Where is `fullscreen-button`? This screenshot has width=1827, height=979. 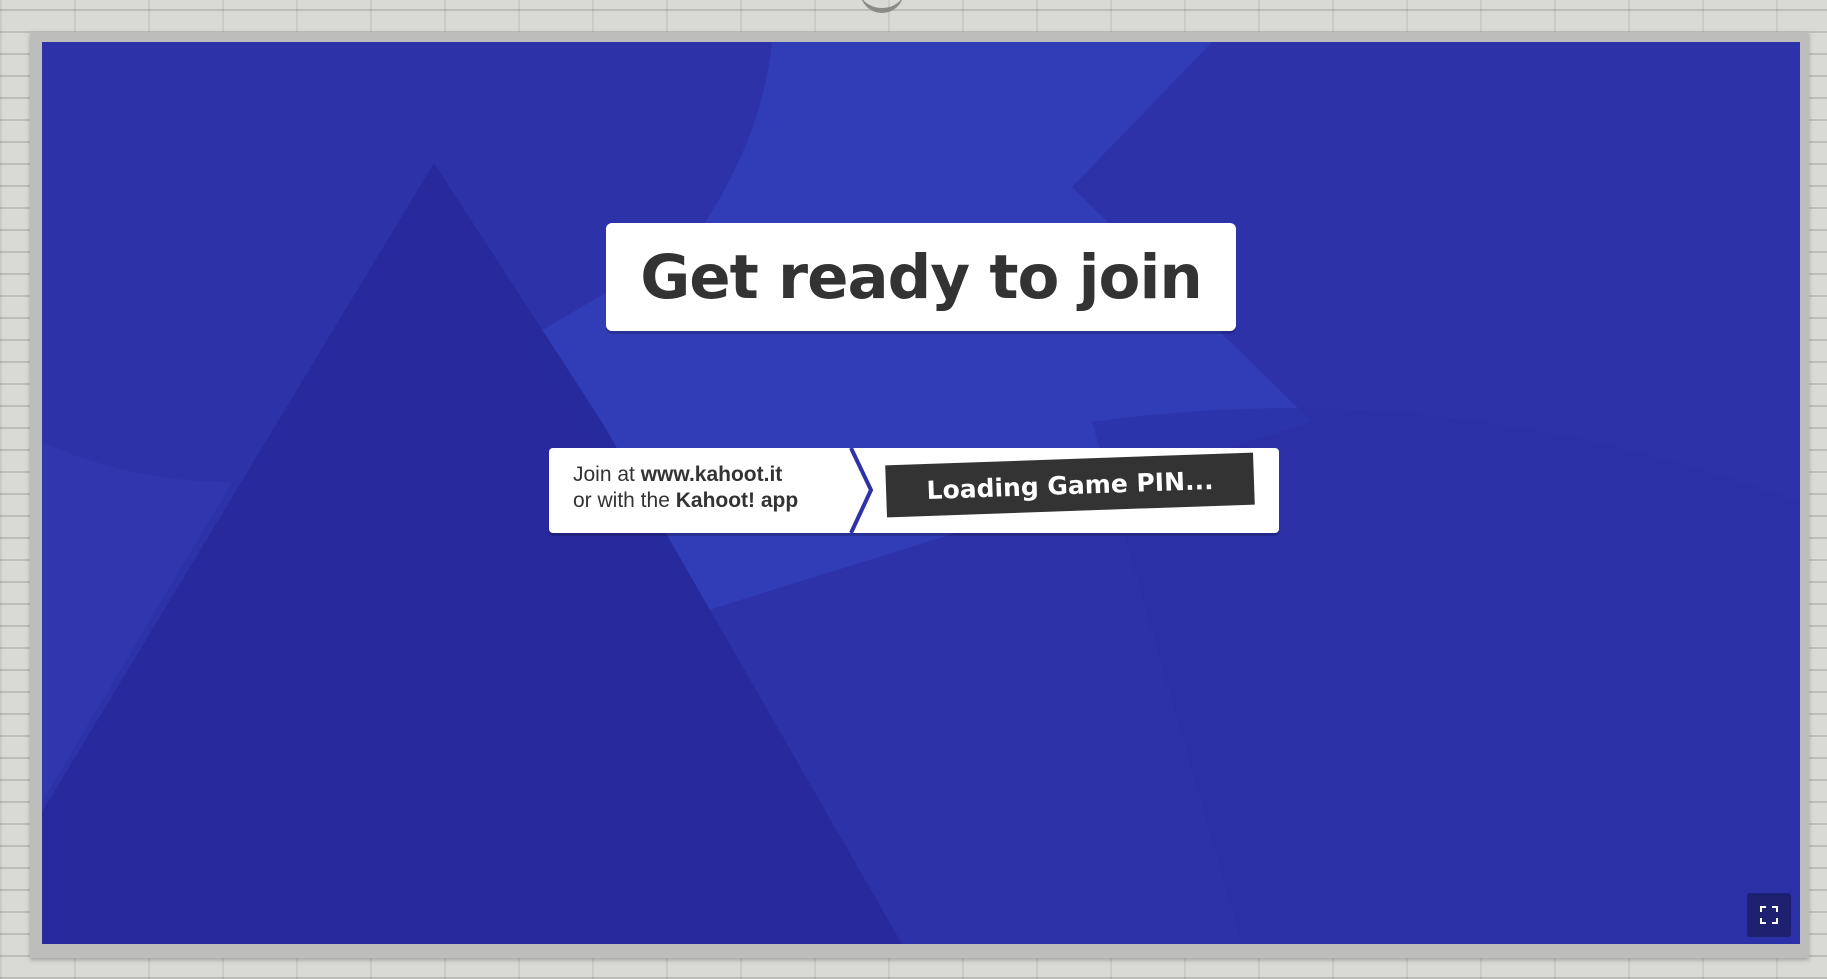
fullscreen-button is located at coordinates (1769, 915).